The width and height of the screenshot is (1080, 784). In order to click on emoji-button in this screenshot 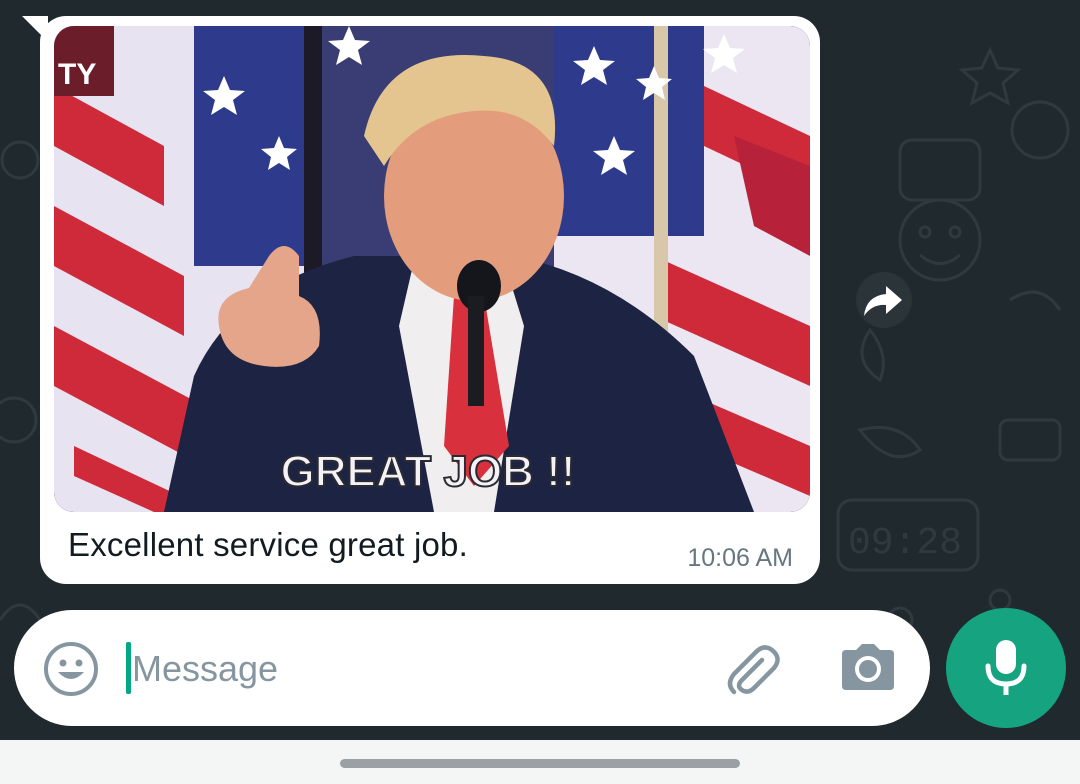, I will do `click(71, 669)`.